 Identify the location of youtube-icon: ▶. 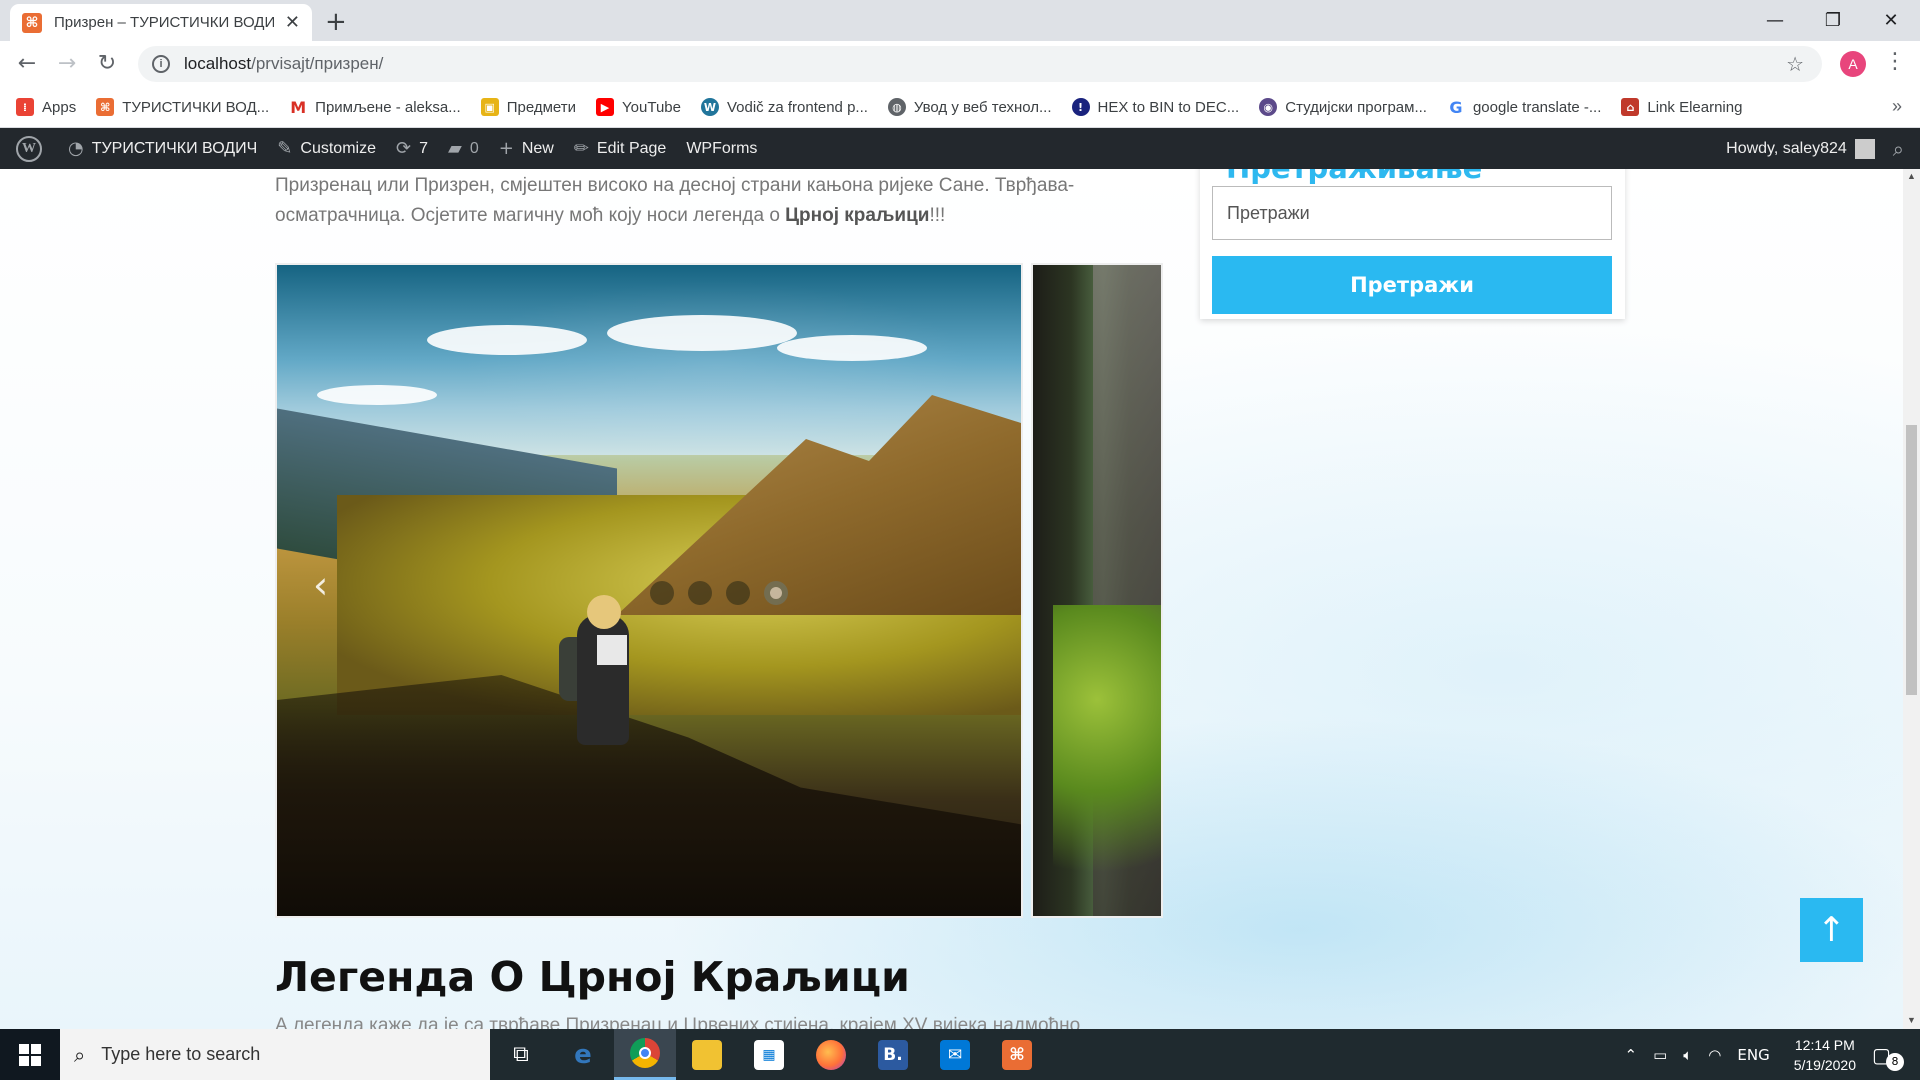
(605, 107).